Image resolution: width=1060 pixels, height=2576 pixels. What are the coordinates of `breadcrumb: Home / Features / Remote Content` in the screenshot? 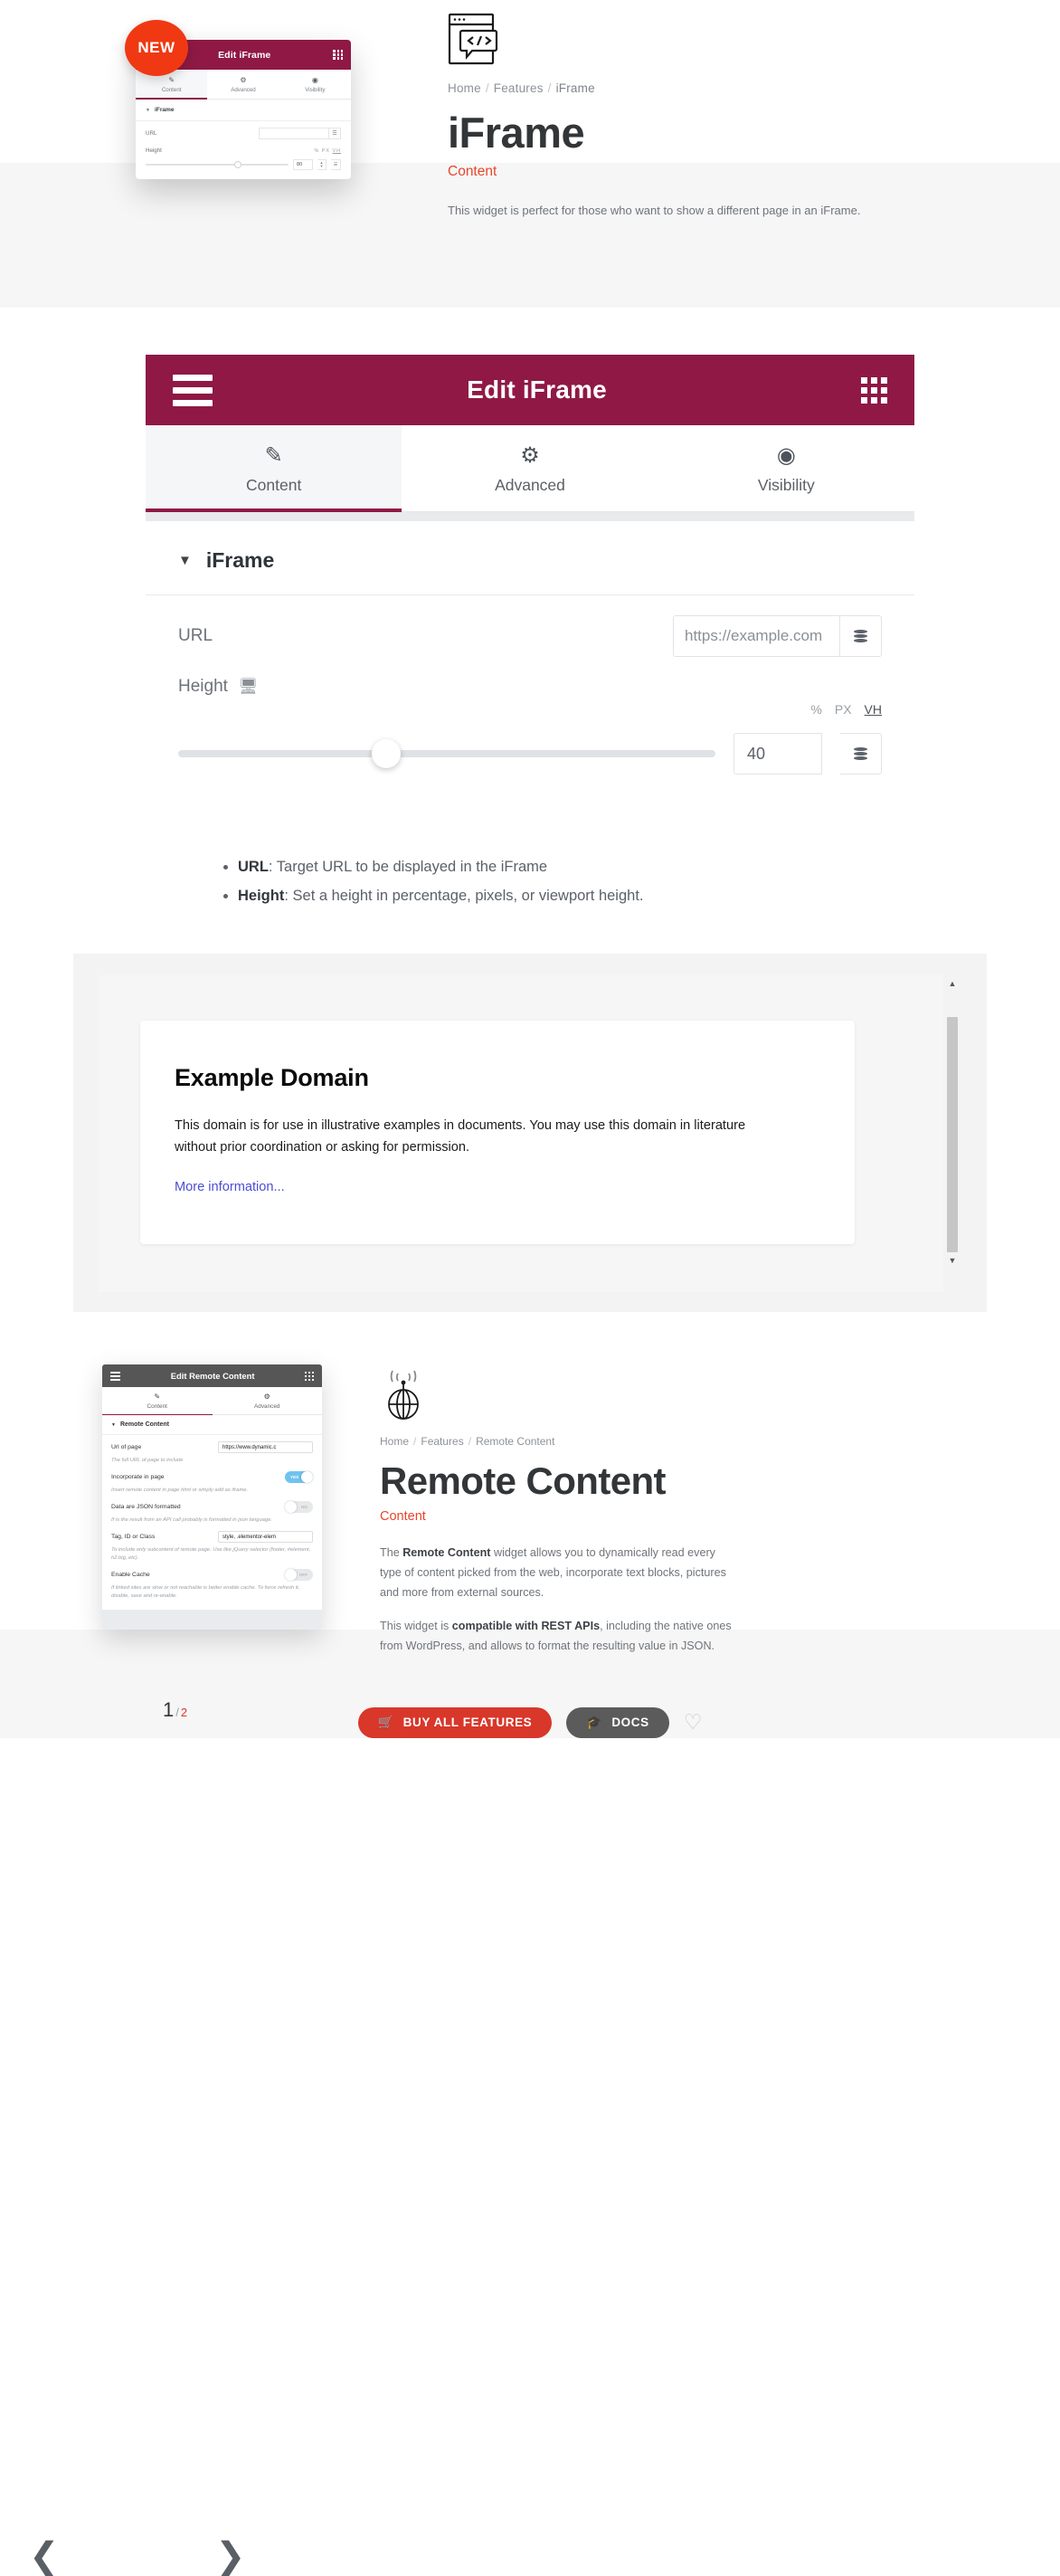 It's located at (556, 1441).